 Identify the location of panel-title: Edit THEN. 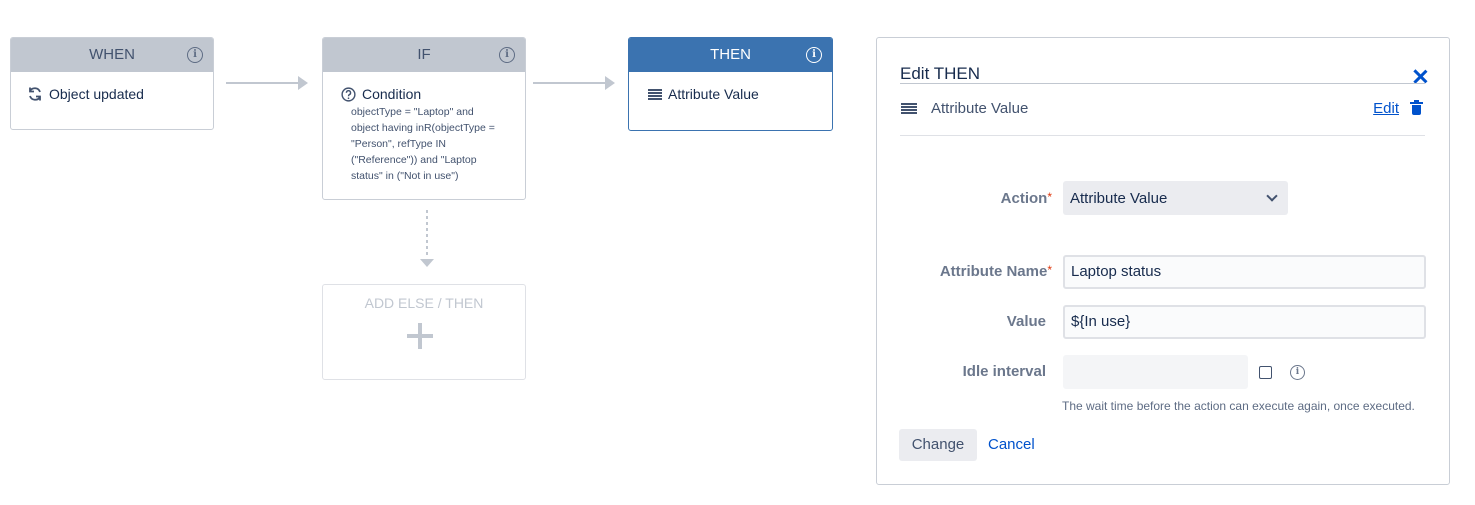
(940, 73).